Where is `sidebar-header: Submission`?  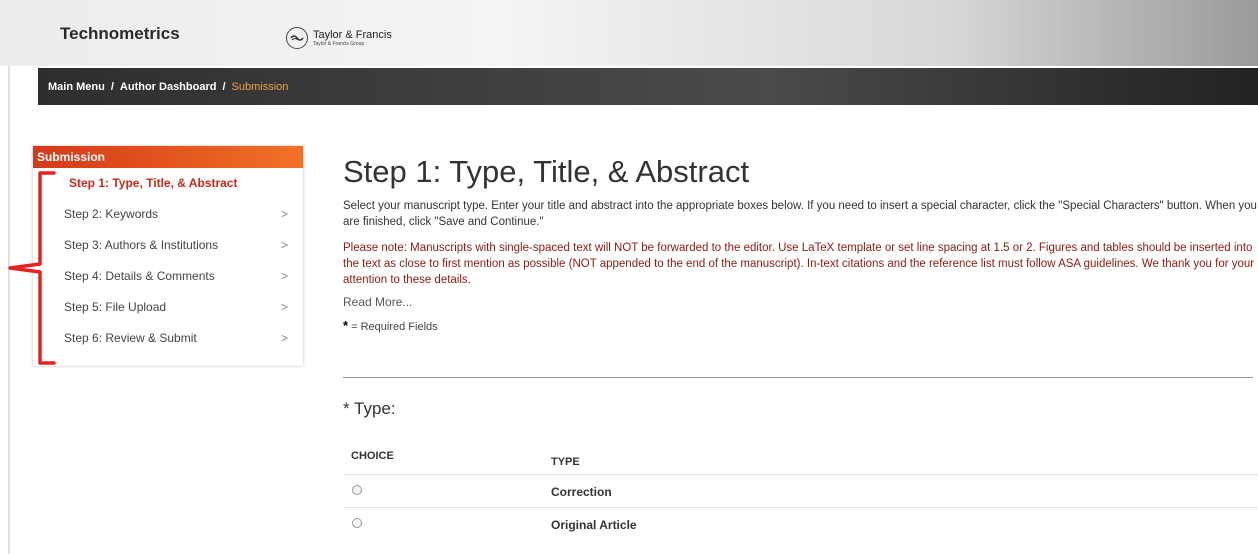
sidebar-header: Submission is located at coordinates (168, 157).